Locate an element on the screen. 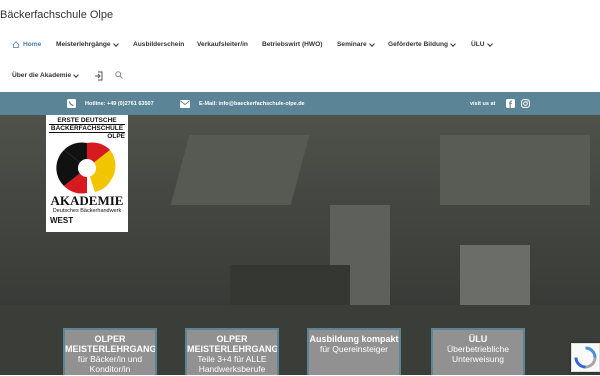  nav-verkaufsleiter-label: Verkaufsleiter/in is located at coordinates (222, 44).